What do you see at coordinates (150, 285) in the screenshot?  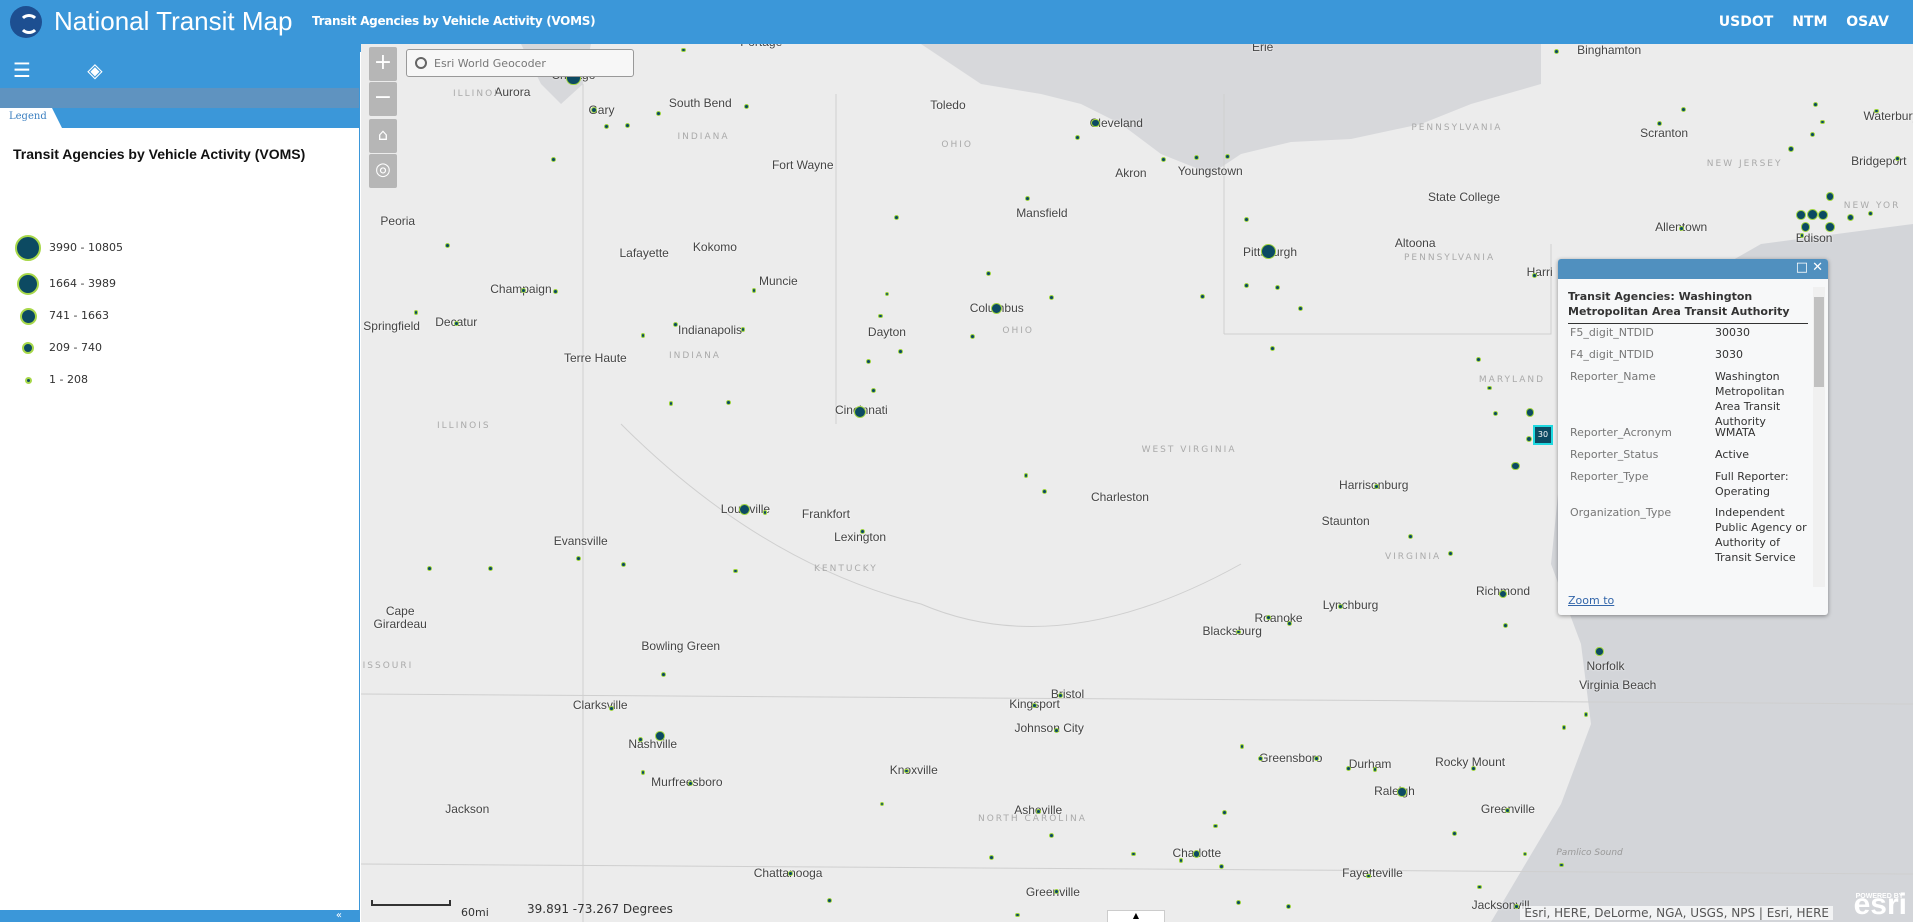 I see `legend-item: 1664 - 3989` at bounding box center [150, 285].